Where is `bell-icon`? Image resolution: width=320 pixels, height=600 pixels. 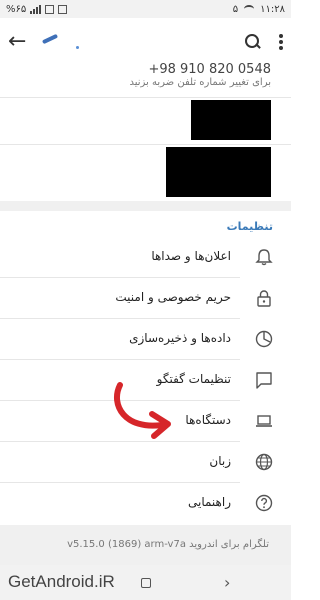 bell-icon is located at coordinates (264, 257).